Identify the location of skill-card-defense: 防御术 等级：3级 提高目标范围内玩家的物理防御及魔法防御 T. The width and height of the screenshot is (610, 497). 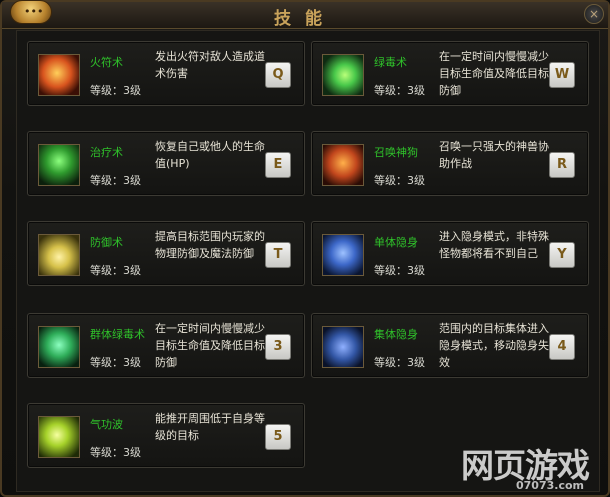
(166, 253).